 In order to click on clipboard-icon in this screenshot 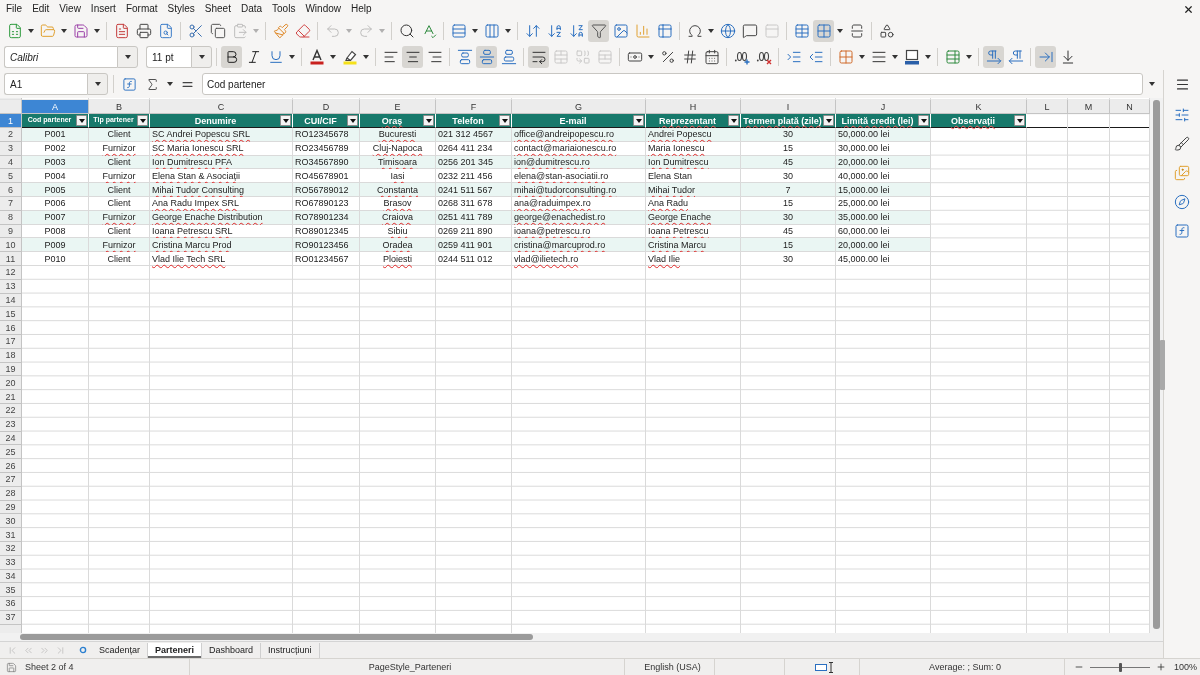, I will do `click(239, 31)`.